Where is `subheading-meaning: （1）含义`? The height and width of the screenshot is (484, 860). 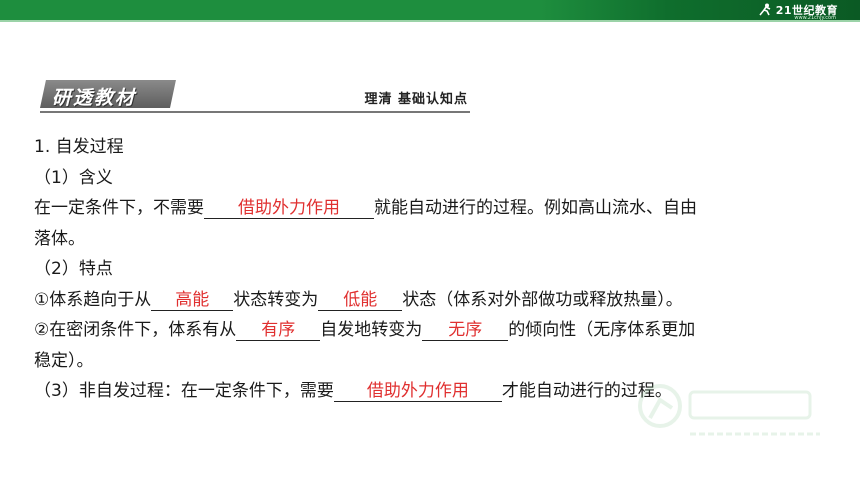 subheading-meaning: （1）含义 is located at coordinates (73, 177).